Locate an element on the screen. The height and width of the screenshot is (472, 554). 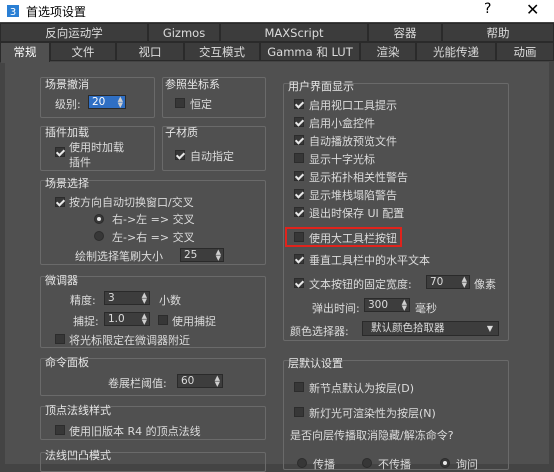
vertex-normal-title: 顶点法线样式 is located at coordinates (78, 410).